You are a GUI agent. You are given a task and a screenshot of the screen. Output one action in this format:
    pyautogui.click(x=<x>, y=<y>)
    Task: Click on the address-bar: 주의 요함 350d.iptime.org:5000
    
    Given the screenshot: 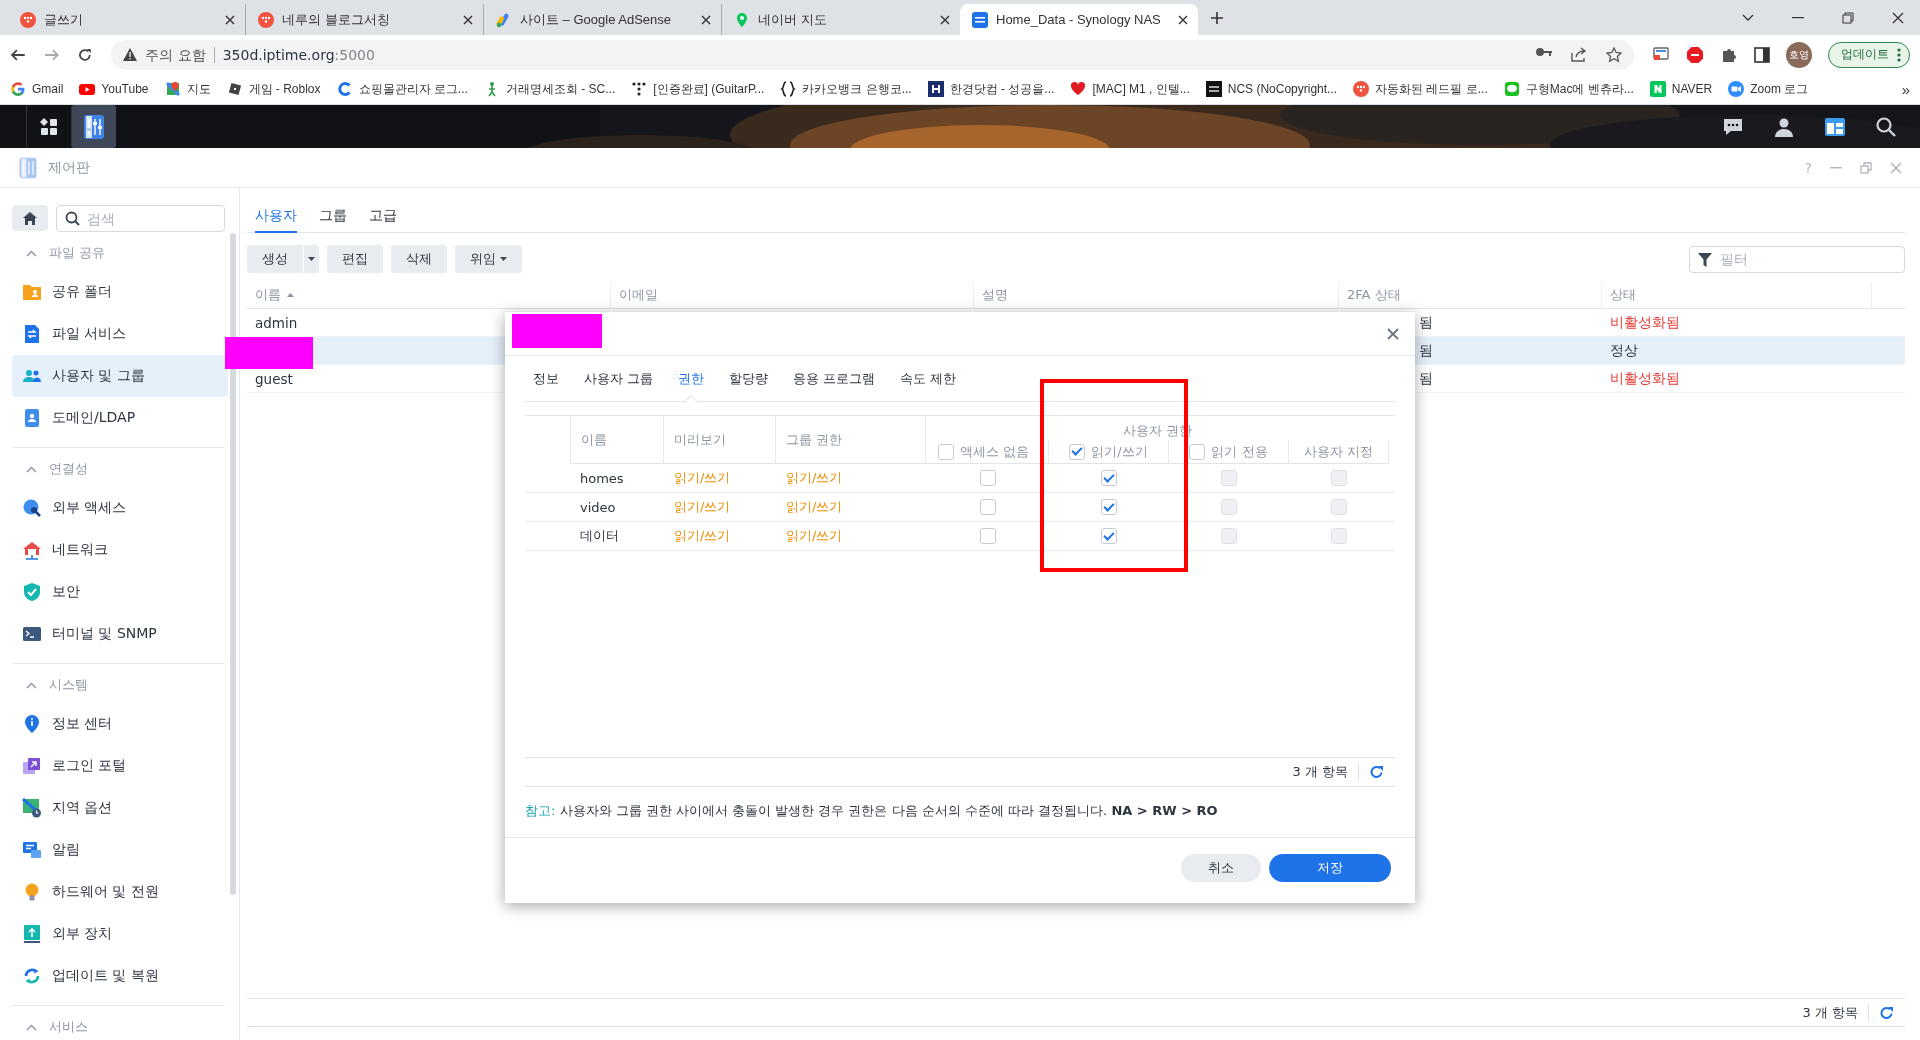 What is the action you would take?
    pyautogui.click(x=872, y=54)
    